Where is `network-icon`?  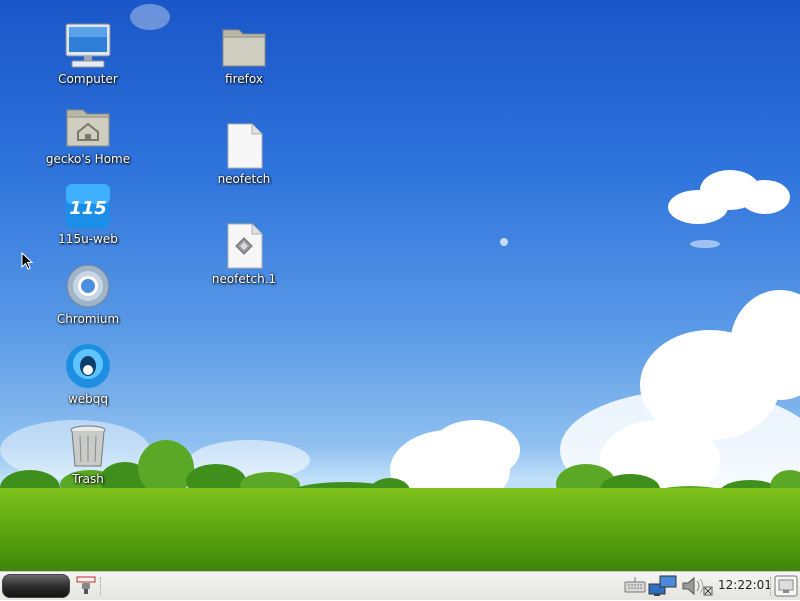
network-icon is located at coordinates (663, 586).